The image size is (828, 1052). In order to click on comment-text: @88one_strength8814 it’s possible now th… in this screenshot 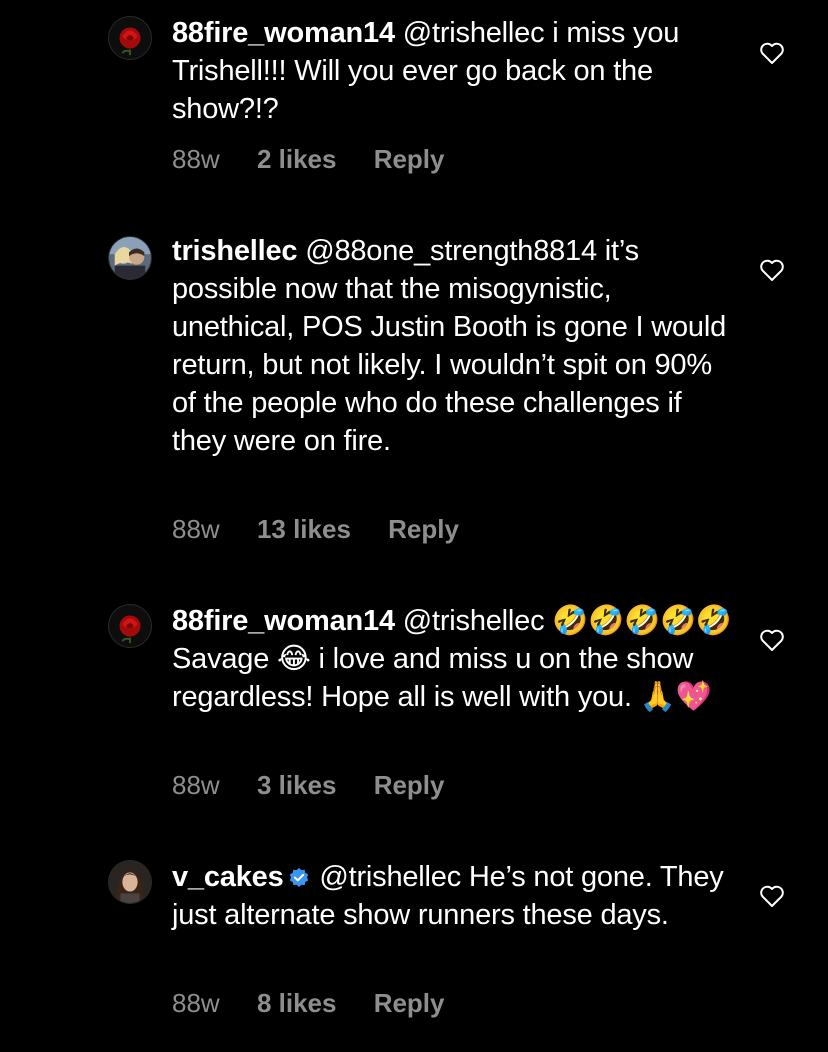, I will do `click(449, 346)`.